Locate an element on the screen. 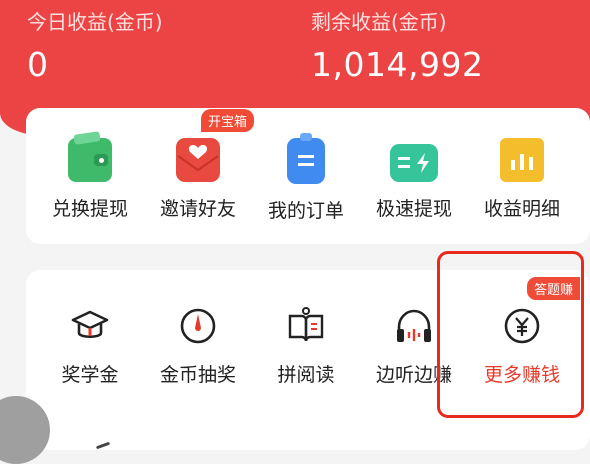  earn-coin-lottery: 金币抽奖 is located at coordinates (198, 346).